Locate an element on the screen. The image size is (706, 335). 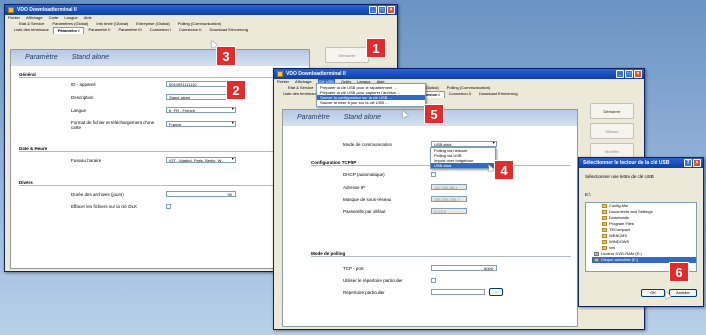
file-format-select: France is located at coordinates (201, 124).